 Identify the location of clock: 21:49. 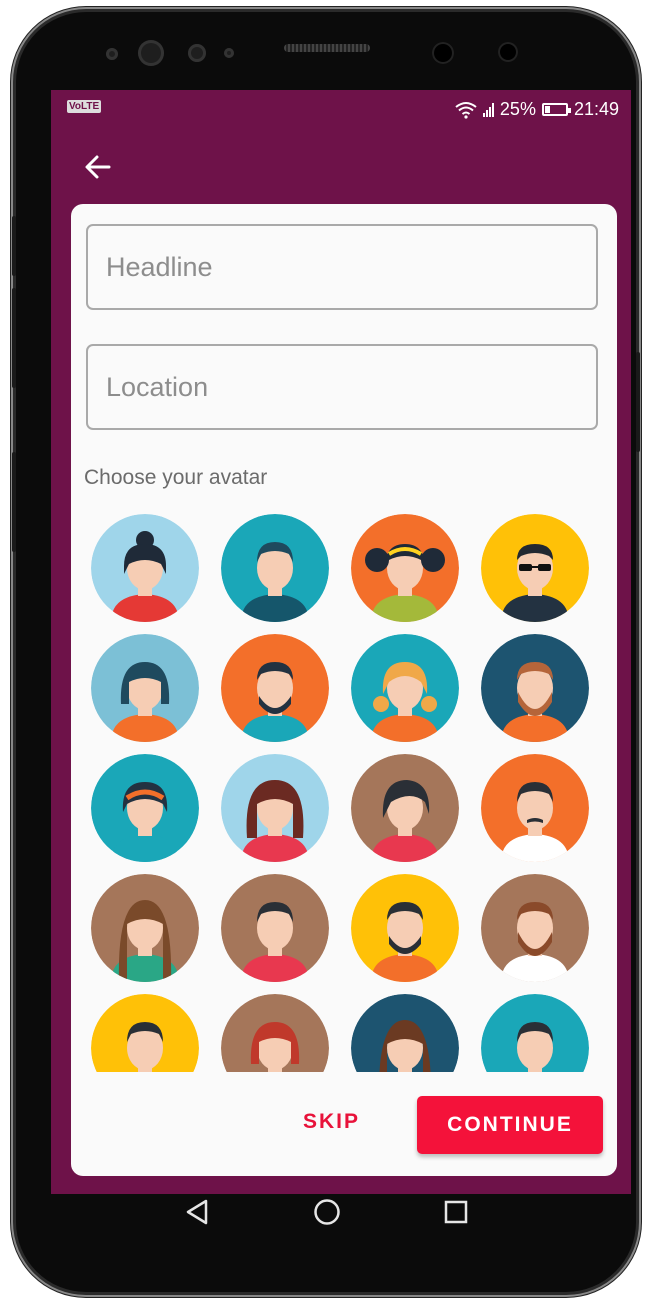
(596, 109).